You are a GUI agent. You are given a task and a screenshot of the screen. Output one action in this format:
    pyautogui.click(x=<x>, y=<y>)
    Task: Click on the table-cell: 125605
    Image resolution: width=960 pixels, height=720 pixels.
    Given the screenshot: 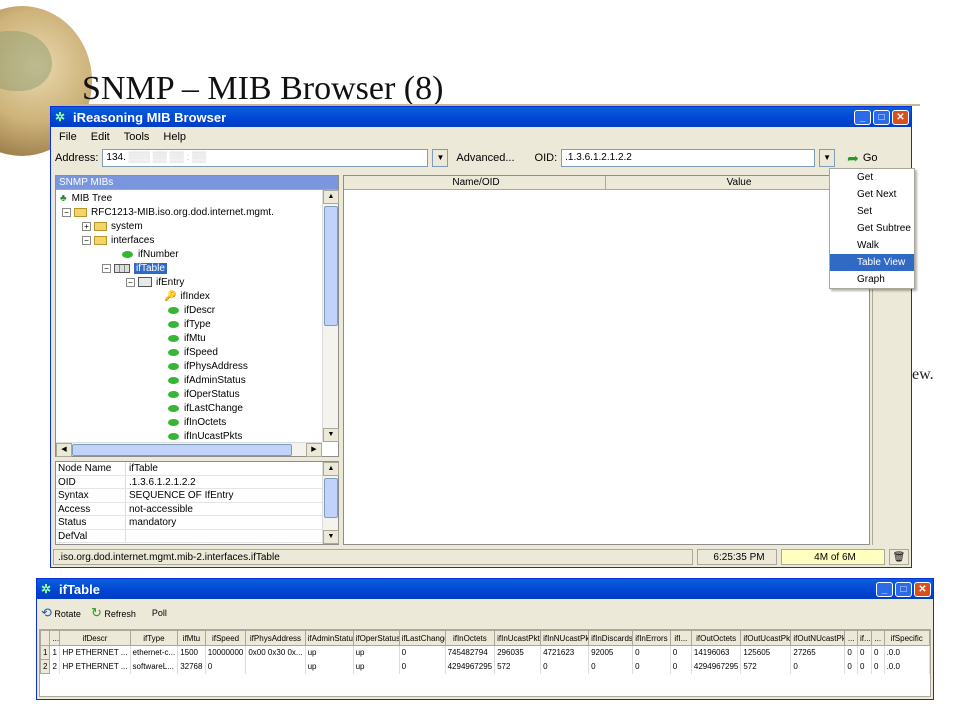 What is the action you would take?
    pyautogui.click(x=766, y=652)
    